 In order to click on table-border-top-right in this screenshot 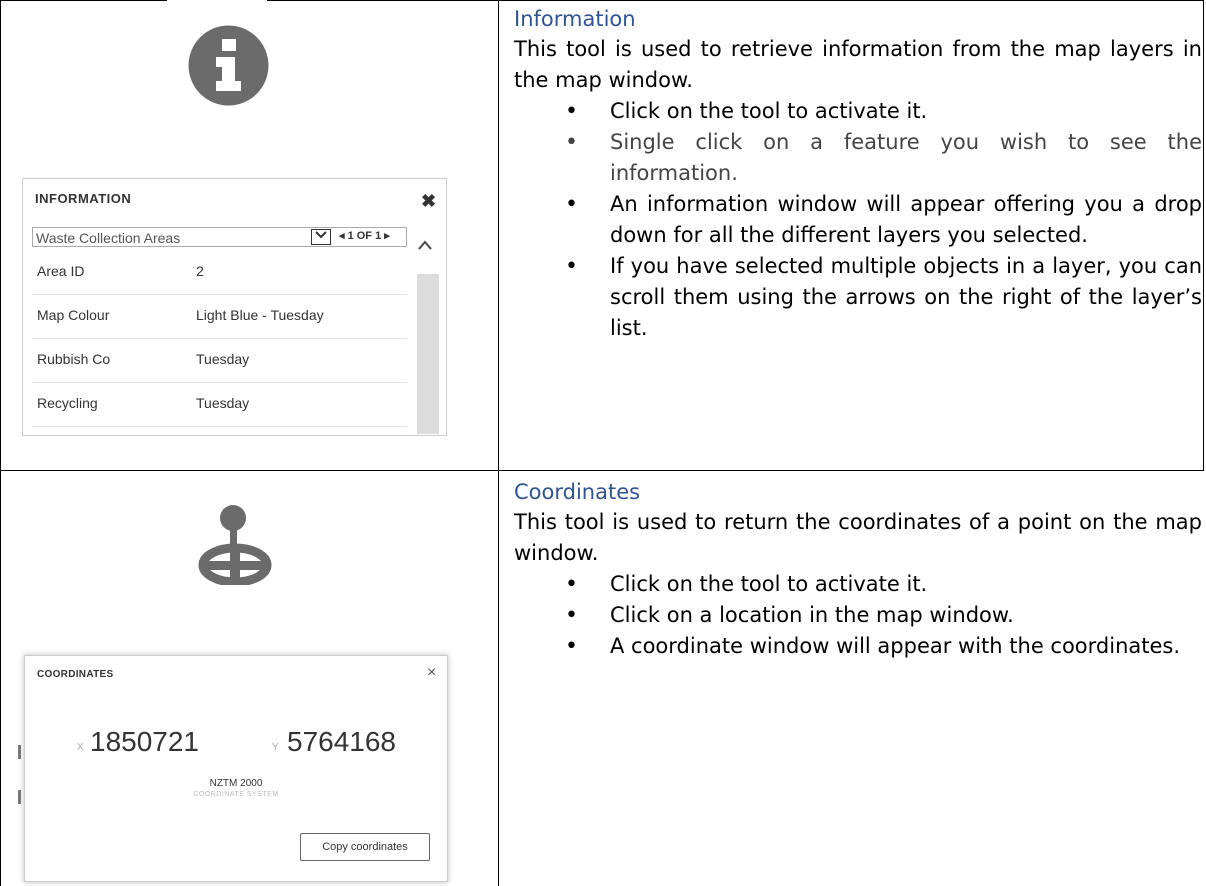, I will do `click(735, 0)`.